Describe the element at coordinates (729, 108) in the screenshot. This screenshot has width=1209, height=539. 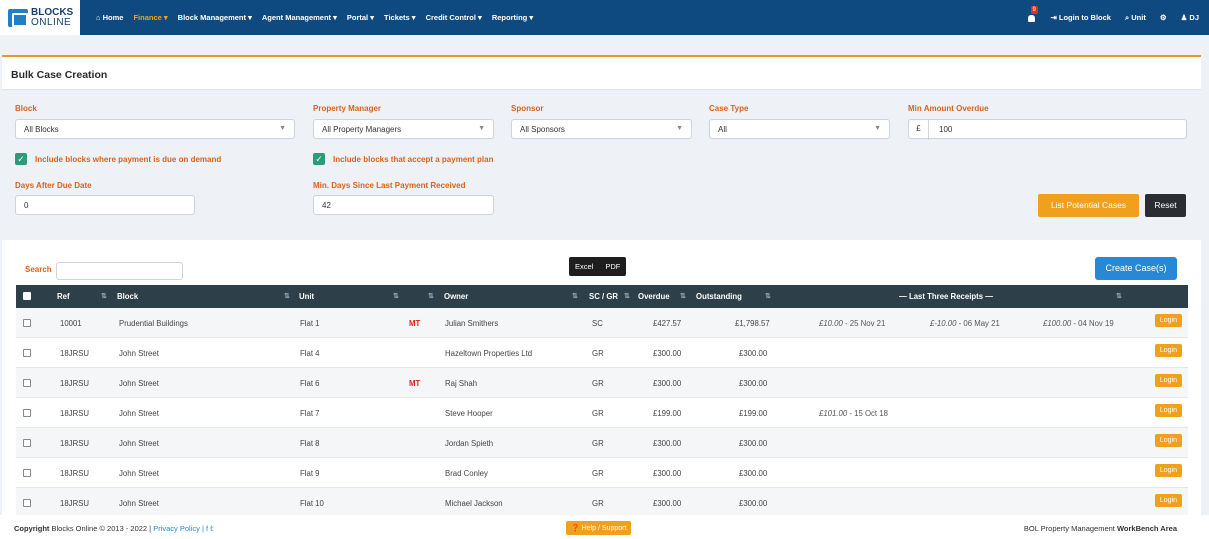
I see `case-type-label: Case Type` at that location.